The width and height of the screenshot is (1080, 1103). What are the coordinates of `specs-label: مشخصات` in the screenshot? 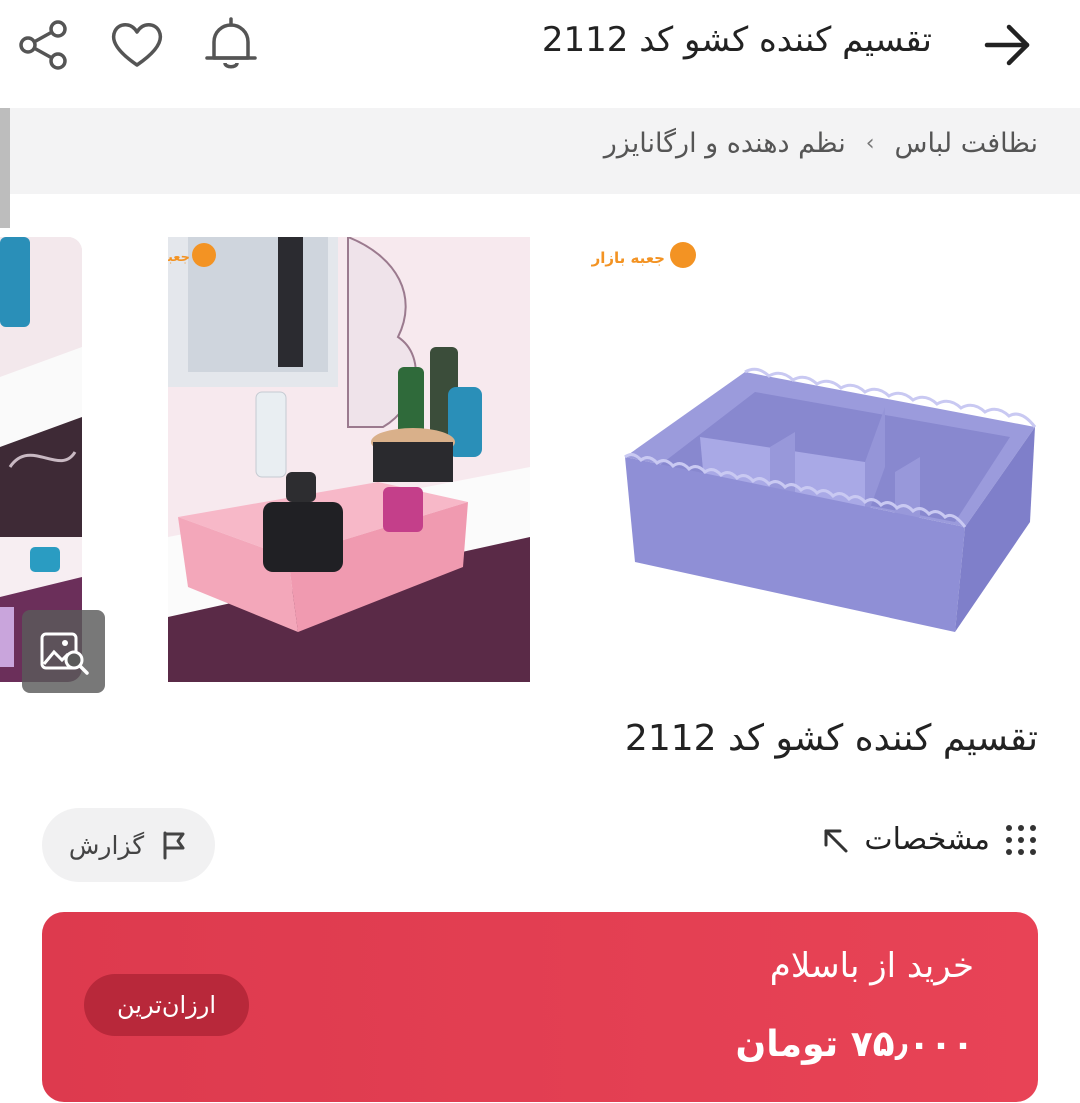 It's located at (927, 839).